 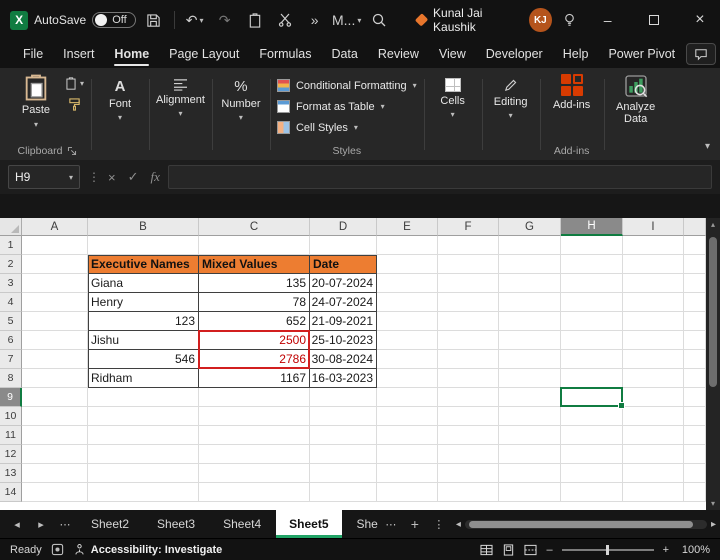 I want to click on redo-button: ↷, so click(x=225, y=20).